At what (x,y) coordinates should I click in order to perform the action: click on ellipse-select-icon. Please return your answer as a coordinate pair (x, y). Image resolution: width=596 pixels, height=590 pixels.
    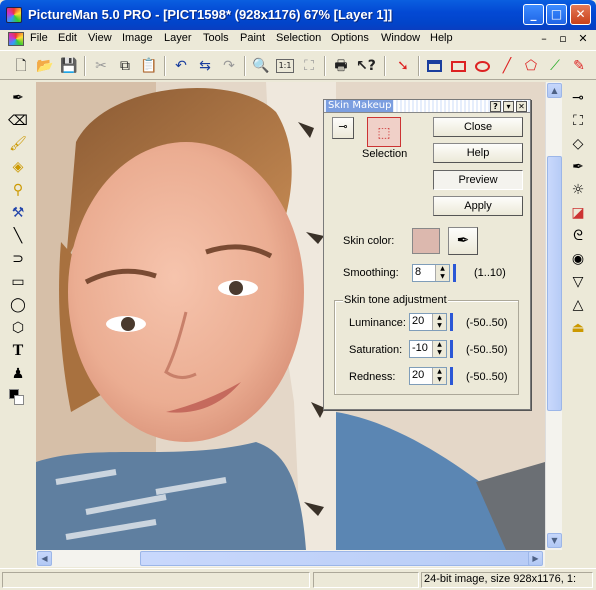
    Looking at the image, I should click on (483, 66).